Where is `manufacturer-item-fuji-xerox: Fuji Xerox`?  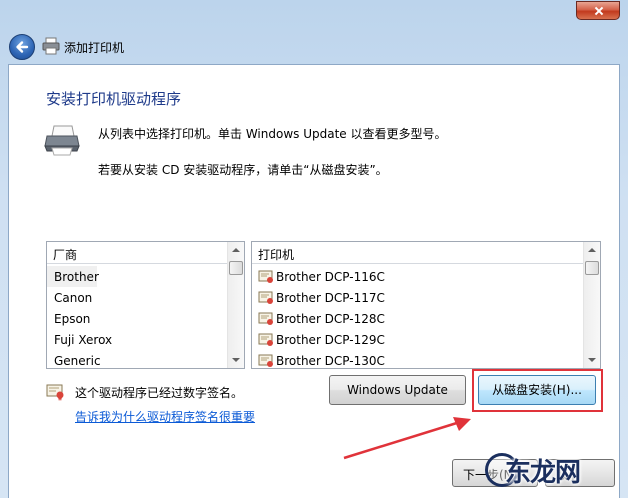 manufacturer-item-fuji-xerox: Fuji Xerox is located at coordinates (137, 339).